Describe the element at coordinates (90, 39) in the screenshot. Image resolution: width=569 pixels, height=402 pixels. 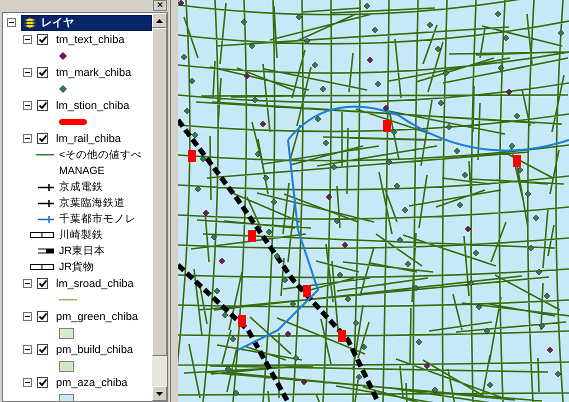
I see `layer-name: tm_text_chiba` at that location.